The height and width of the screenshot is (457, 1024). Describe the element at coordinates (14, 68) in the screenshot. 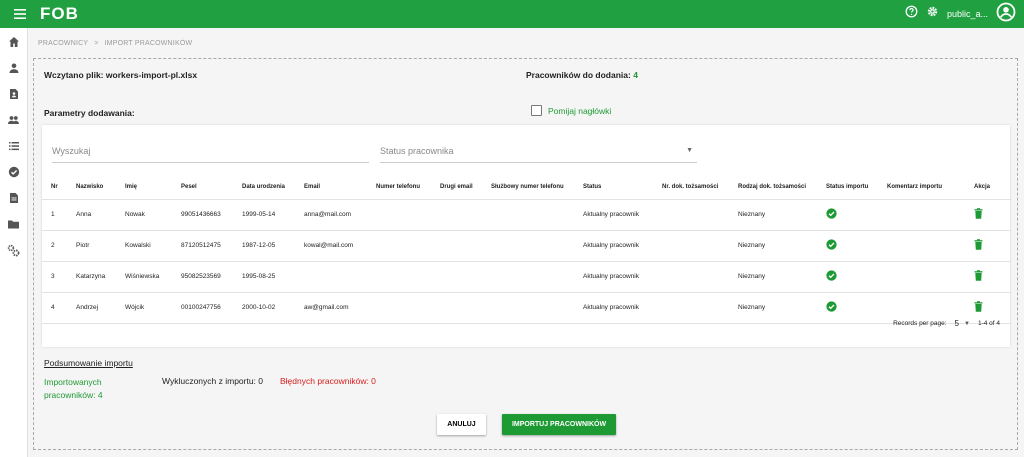

I see `person-icon` at that location.